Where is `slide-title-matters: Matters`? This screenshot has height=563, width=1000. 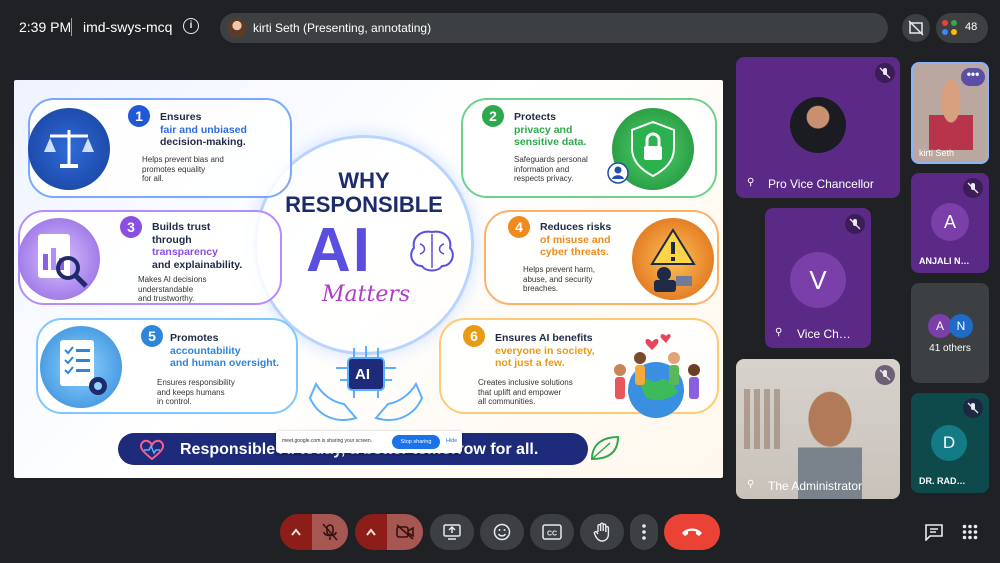
slide-title-matters: Matters is located at coordinates (366, 294).